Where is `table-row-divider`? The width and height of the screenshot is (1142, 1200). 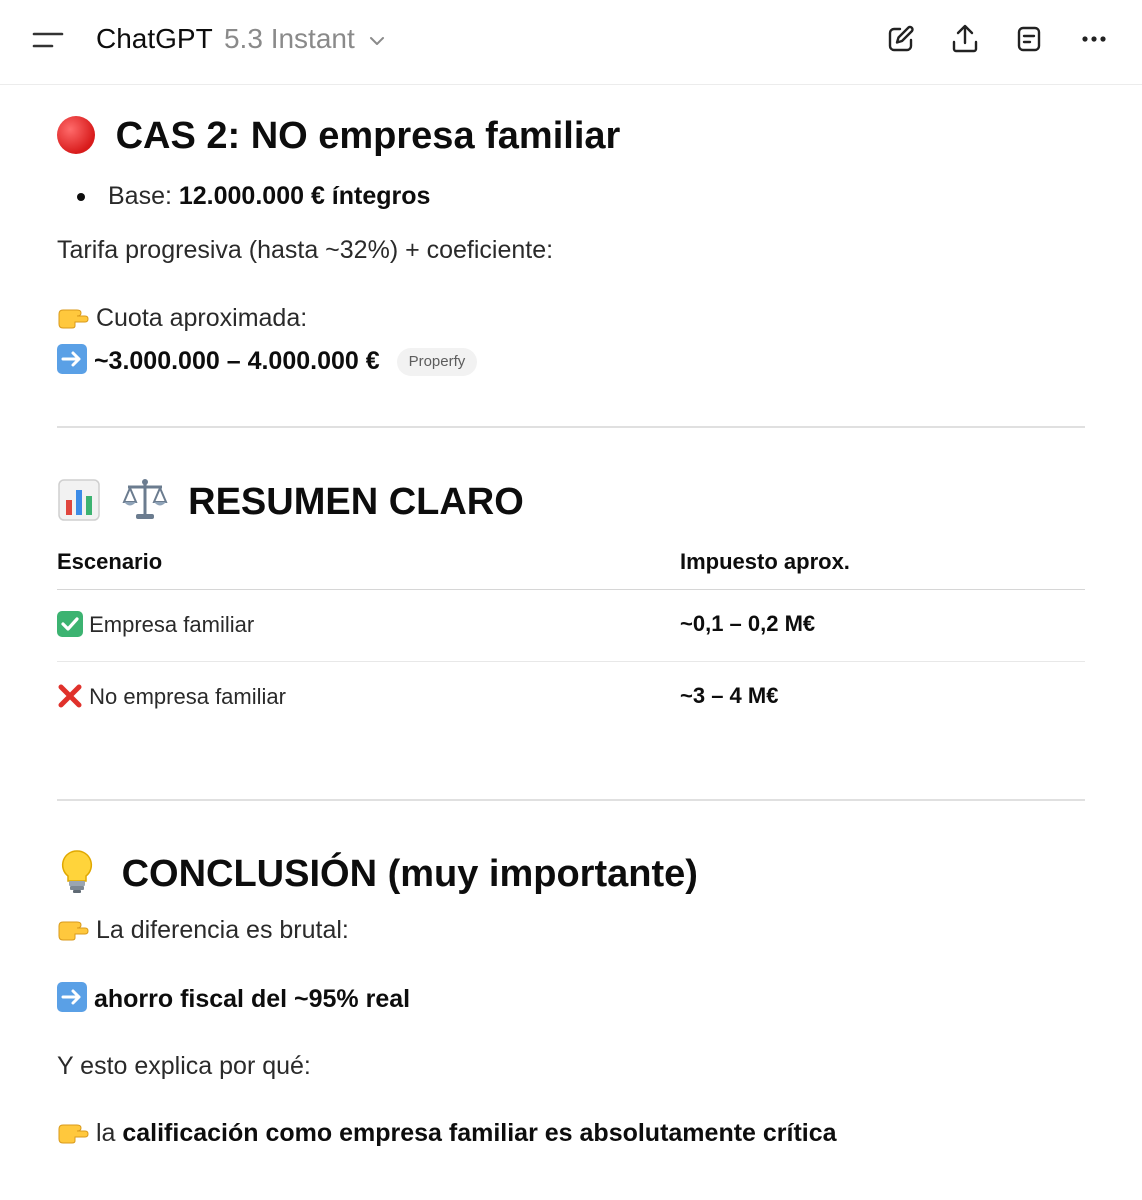 table-row-divider is located at coordinates (571, 661).